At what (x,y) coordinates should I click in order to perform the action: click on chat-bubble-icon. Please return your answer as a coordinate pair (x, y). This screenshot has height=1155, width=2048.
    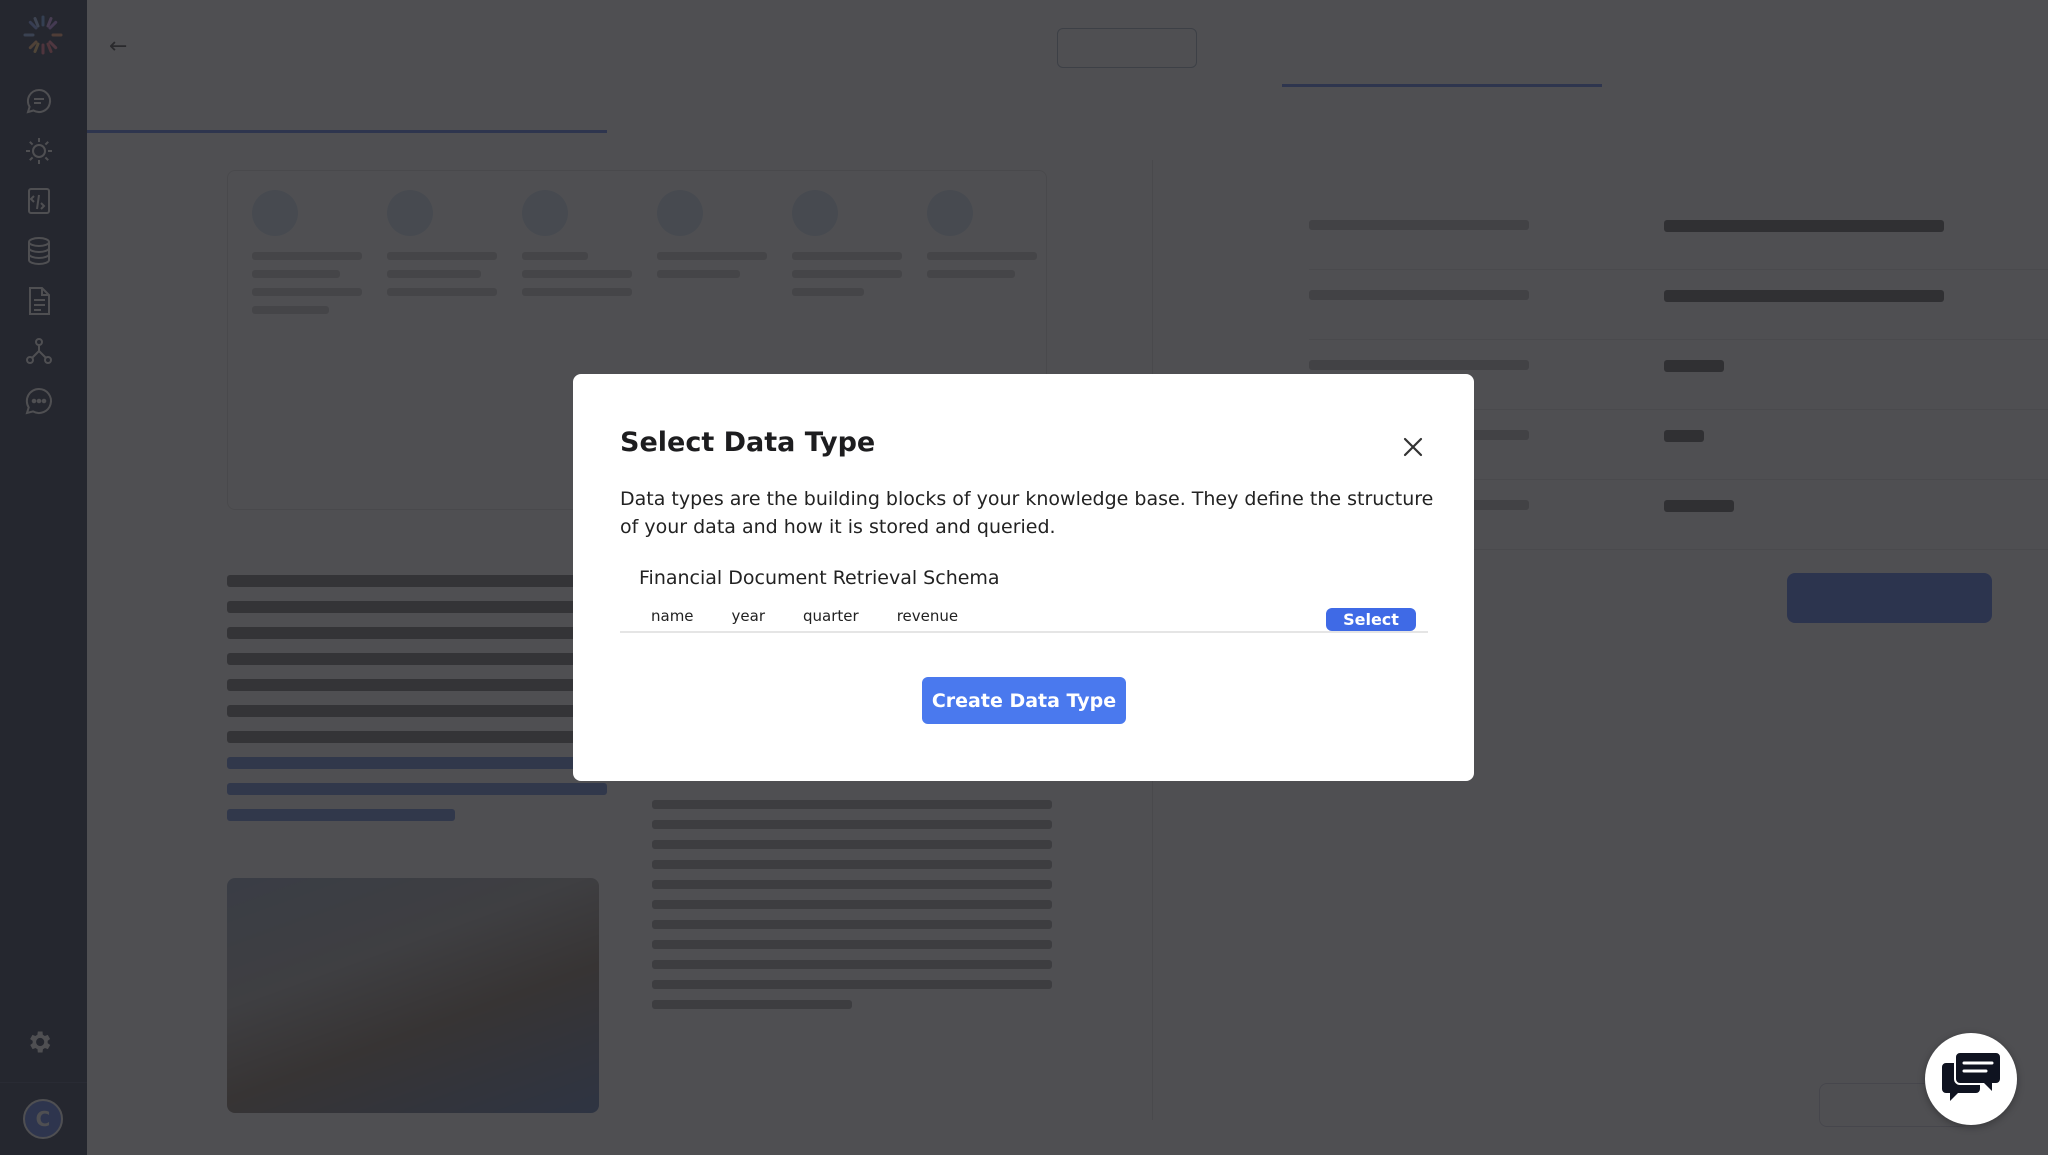
    Looking at the image, I should click on (1971, 1079).